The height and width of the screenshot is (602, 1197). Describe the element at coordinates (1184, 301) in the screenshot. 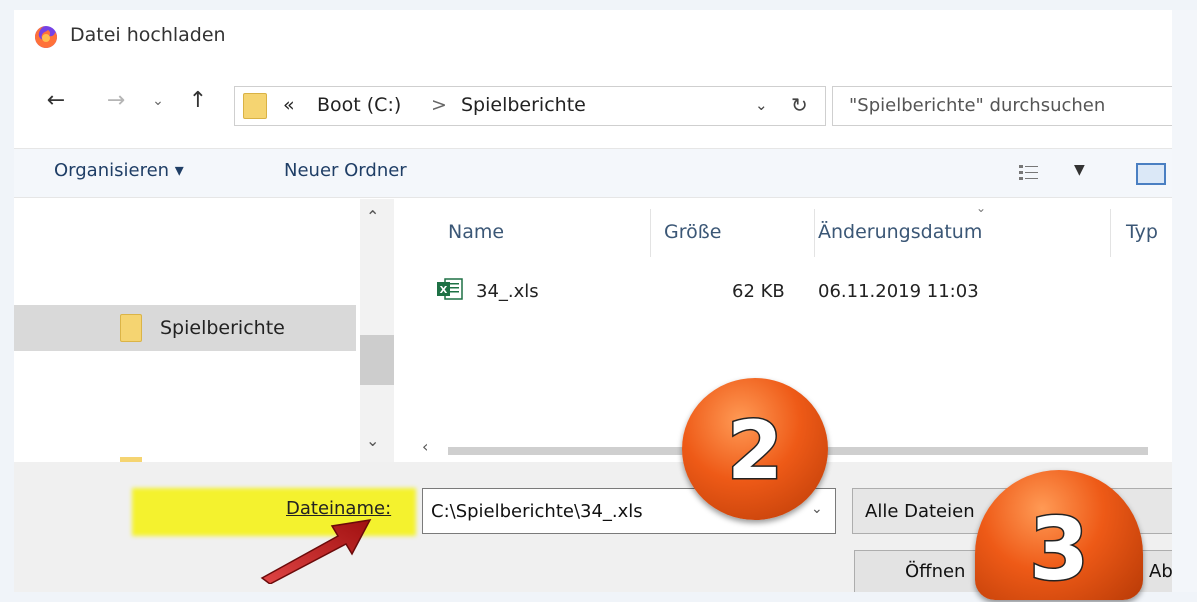

I see `window-edge` at that location.